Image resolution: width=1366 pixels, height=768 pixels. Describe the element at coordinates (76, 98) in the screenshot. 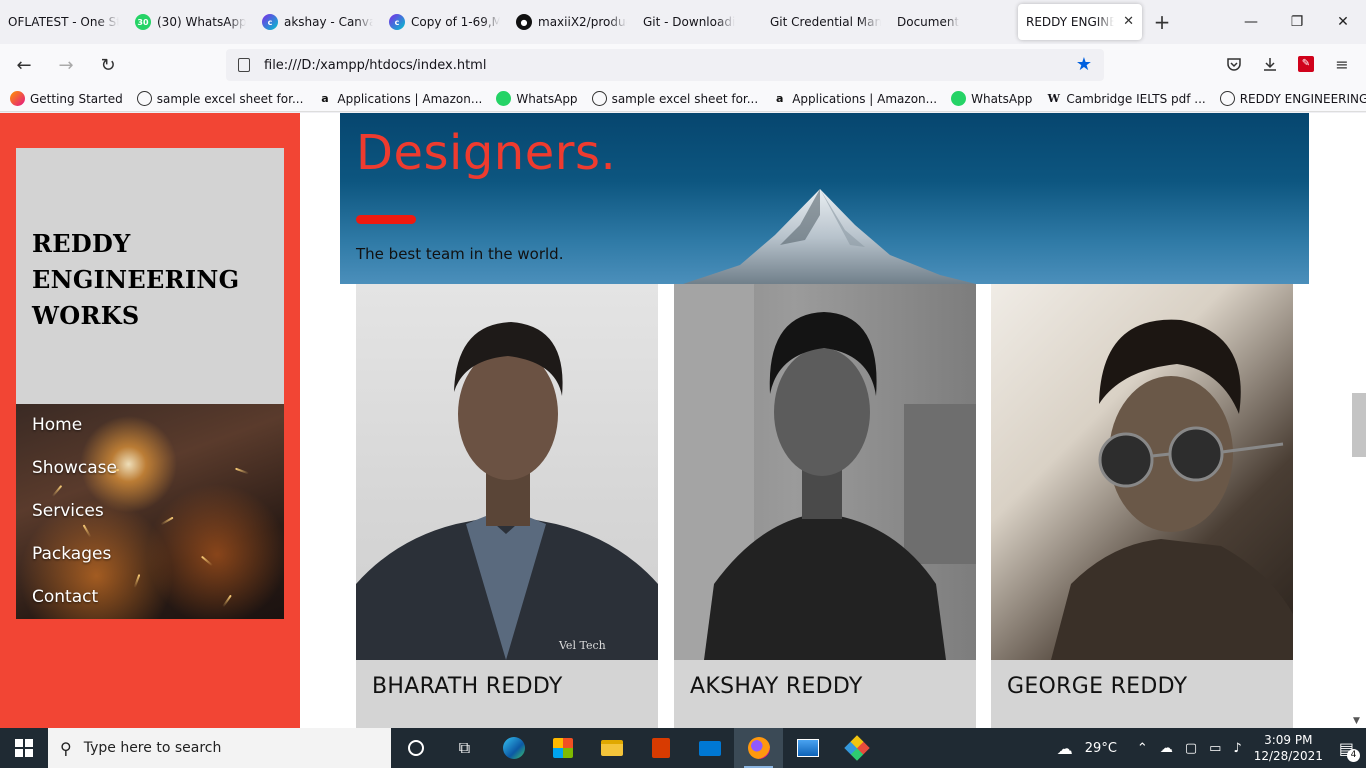

I see `bookmark-label: Getting Started` at that location.